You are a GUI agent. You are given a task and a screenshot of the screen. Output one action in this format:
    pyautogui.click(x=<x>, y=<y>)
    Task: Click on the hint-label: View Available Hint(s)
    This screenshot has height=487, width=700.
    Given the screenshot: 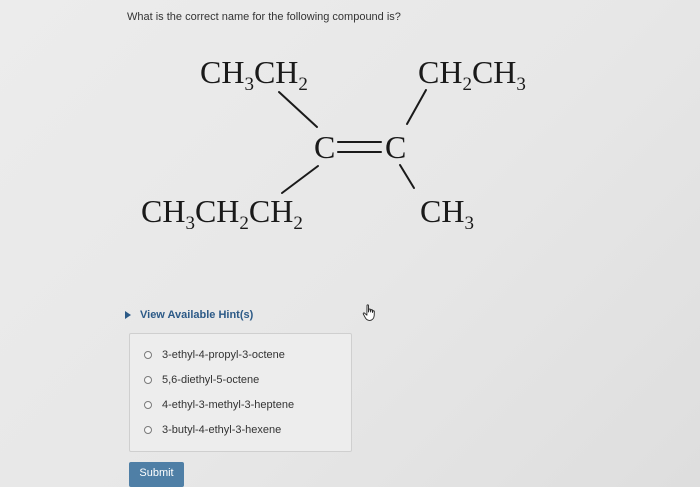 What is the action you would take?
    pyautogui.click(x=197, y=315)
    